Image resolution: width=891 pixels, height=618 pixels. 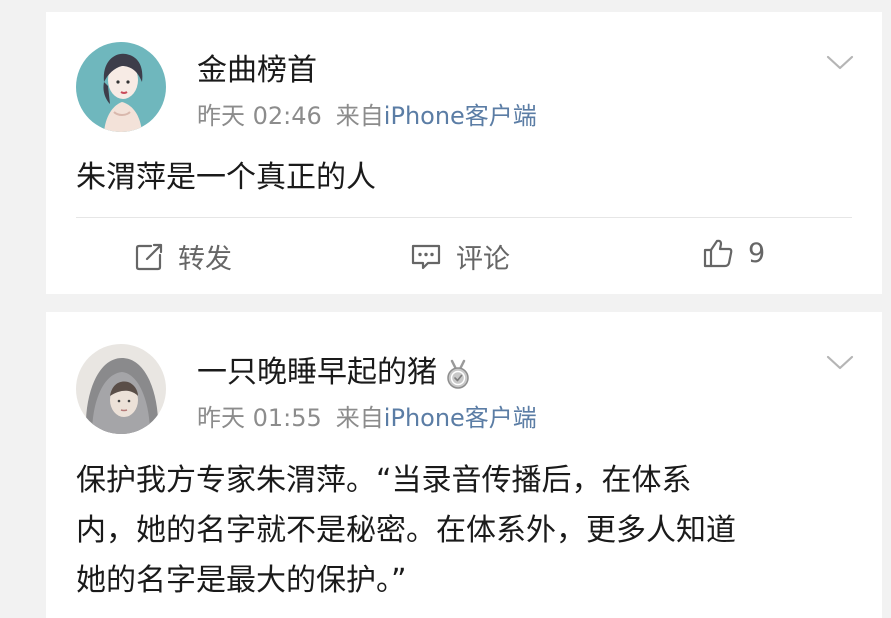 What do you see at coordinates (458, 374) in the screenshot?
I see `medal-badge-icon` at bounding box center [458, 374].